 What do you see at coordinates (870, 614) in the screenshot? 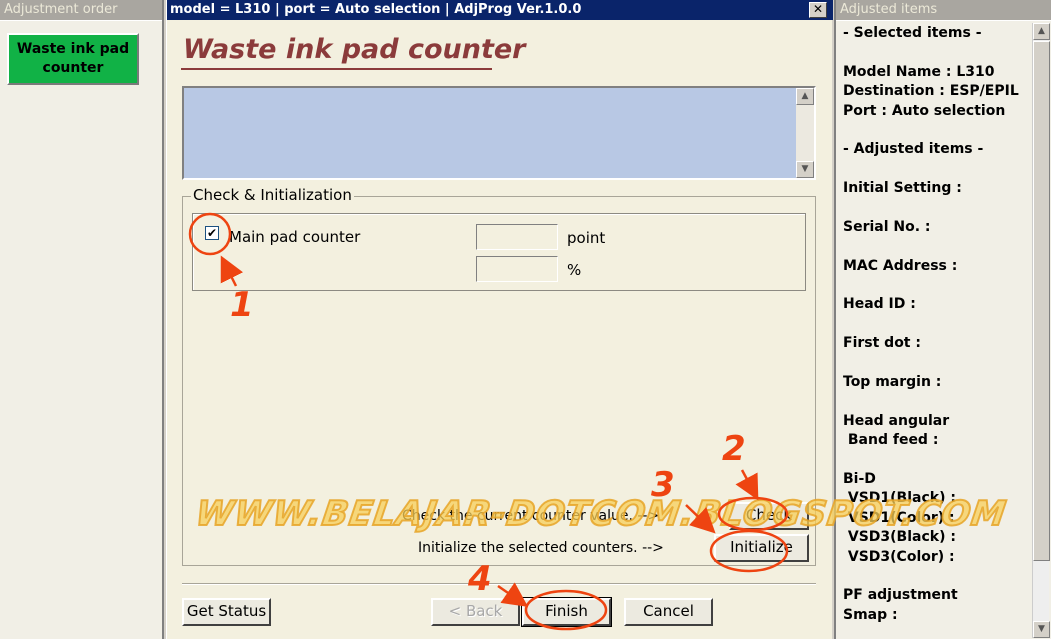
I see `adjusted-item-line: Smap :` at bounding box center [870, 614].